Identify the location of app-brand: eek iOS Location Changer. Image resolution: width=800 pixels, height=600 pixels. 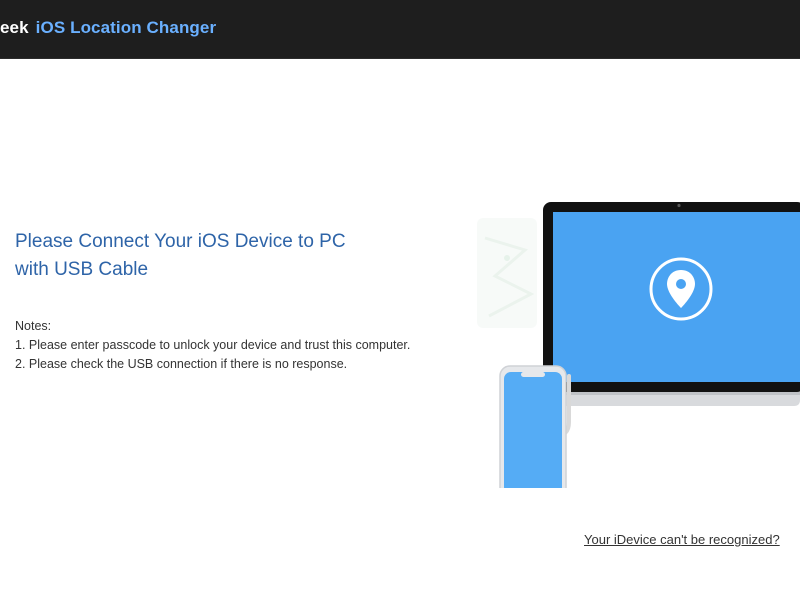
(108, 28).